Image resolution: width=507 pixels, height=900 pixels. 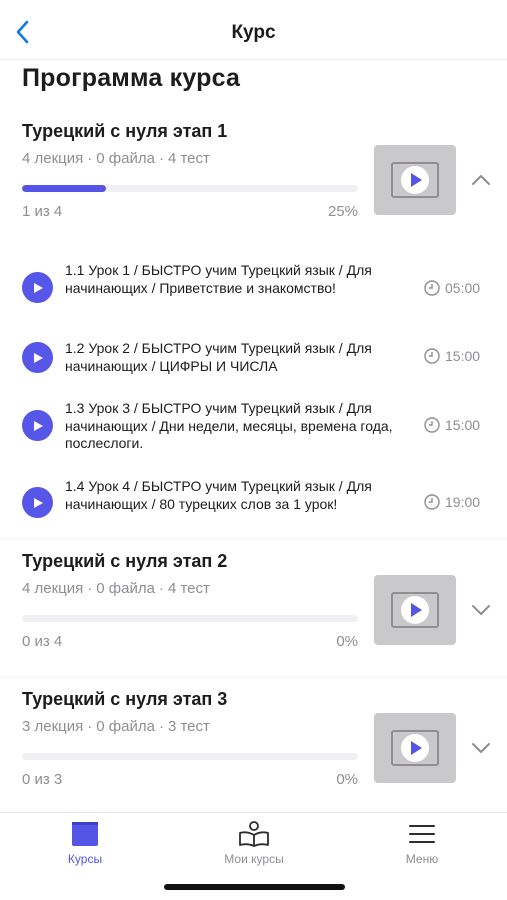 What do you see at coordinates (125, 561) in the screenshot?
I see `module-title: Турецкий с нуля этап 2` at bounding box center [125, 561].